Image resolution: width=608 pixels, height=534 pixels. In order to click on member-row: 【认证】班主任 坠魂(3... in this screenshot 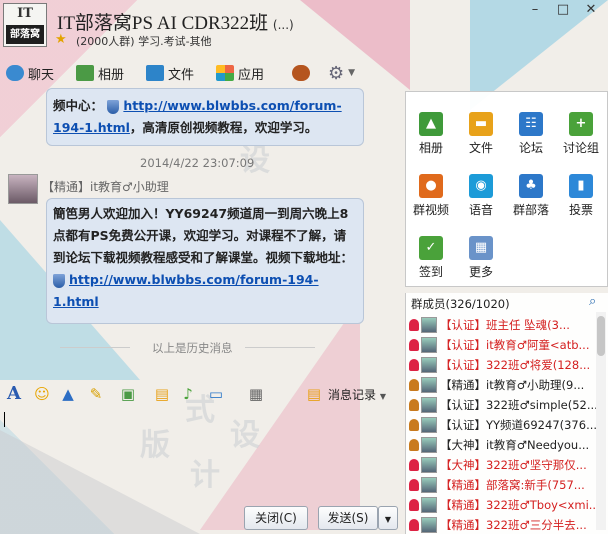, I will do `click(504, 325)`.